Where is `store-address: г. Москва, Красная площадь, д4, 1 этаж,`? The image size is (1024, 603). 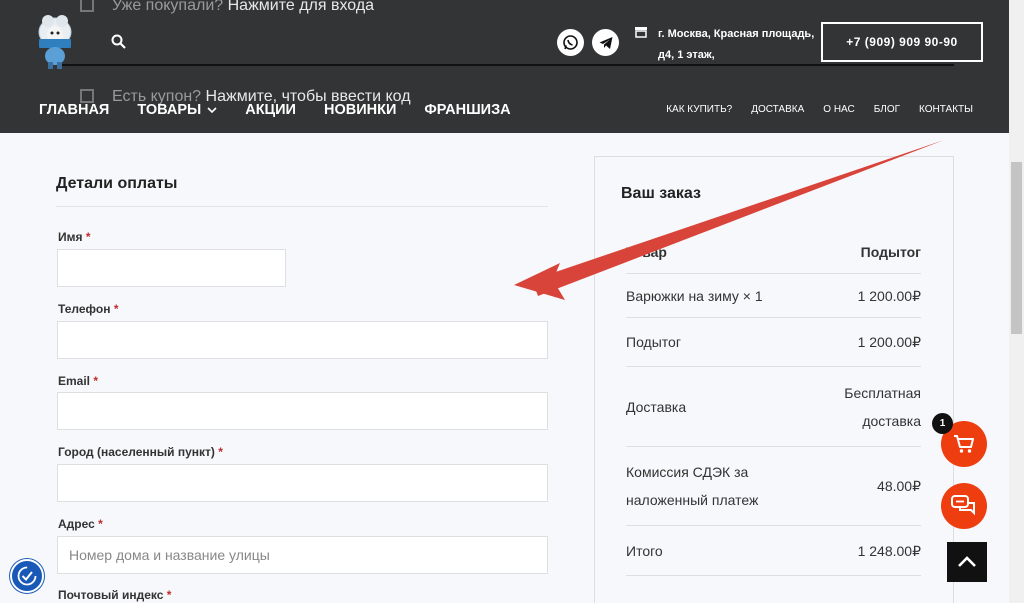 store-address: г. Москва, Красная площадь, д4, 1 этаж, is located at coordinates (736, 44).